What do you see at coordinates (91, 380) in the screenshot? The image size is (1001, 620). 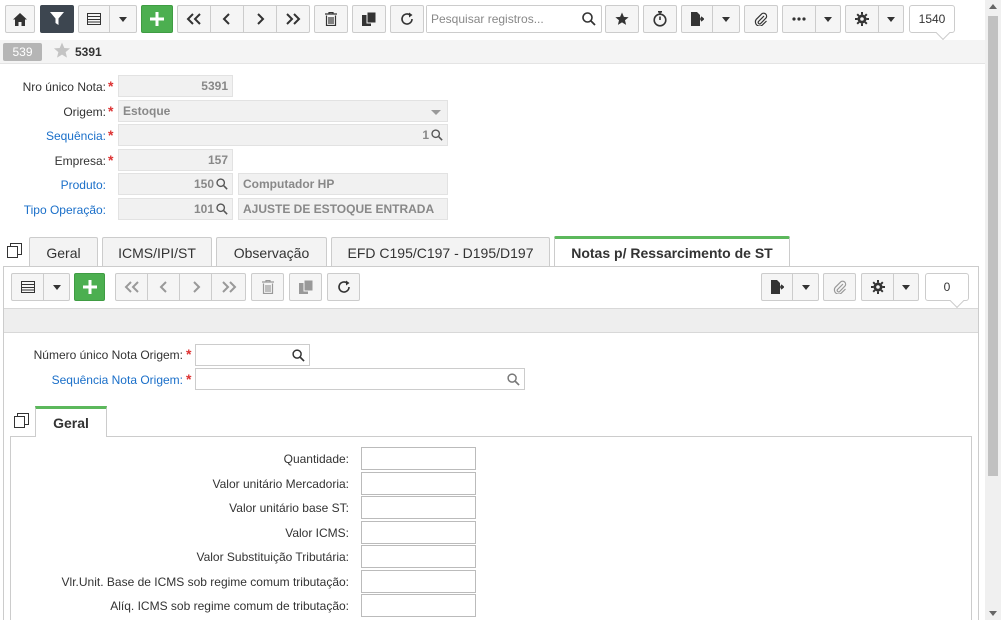 I see `sequencia-origem-label: Sequência Nota Origem:` at bounding box center [91, 380].